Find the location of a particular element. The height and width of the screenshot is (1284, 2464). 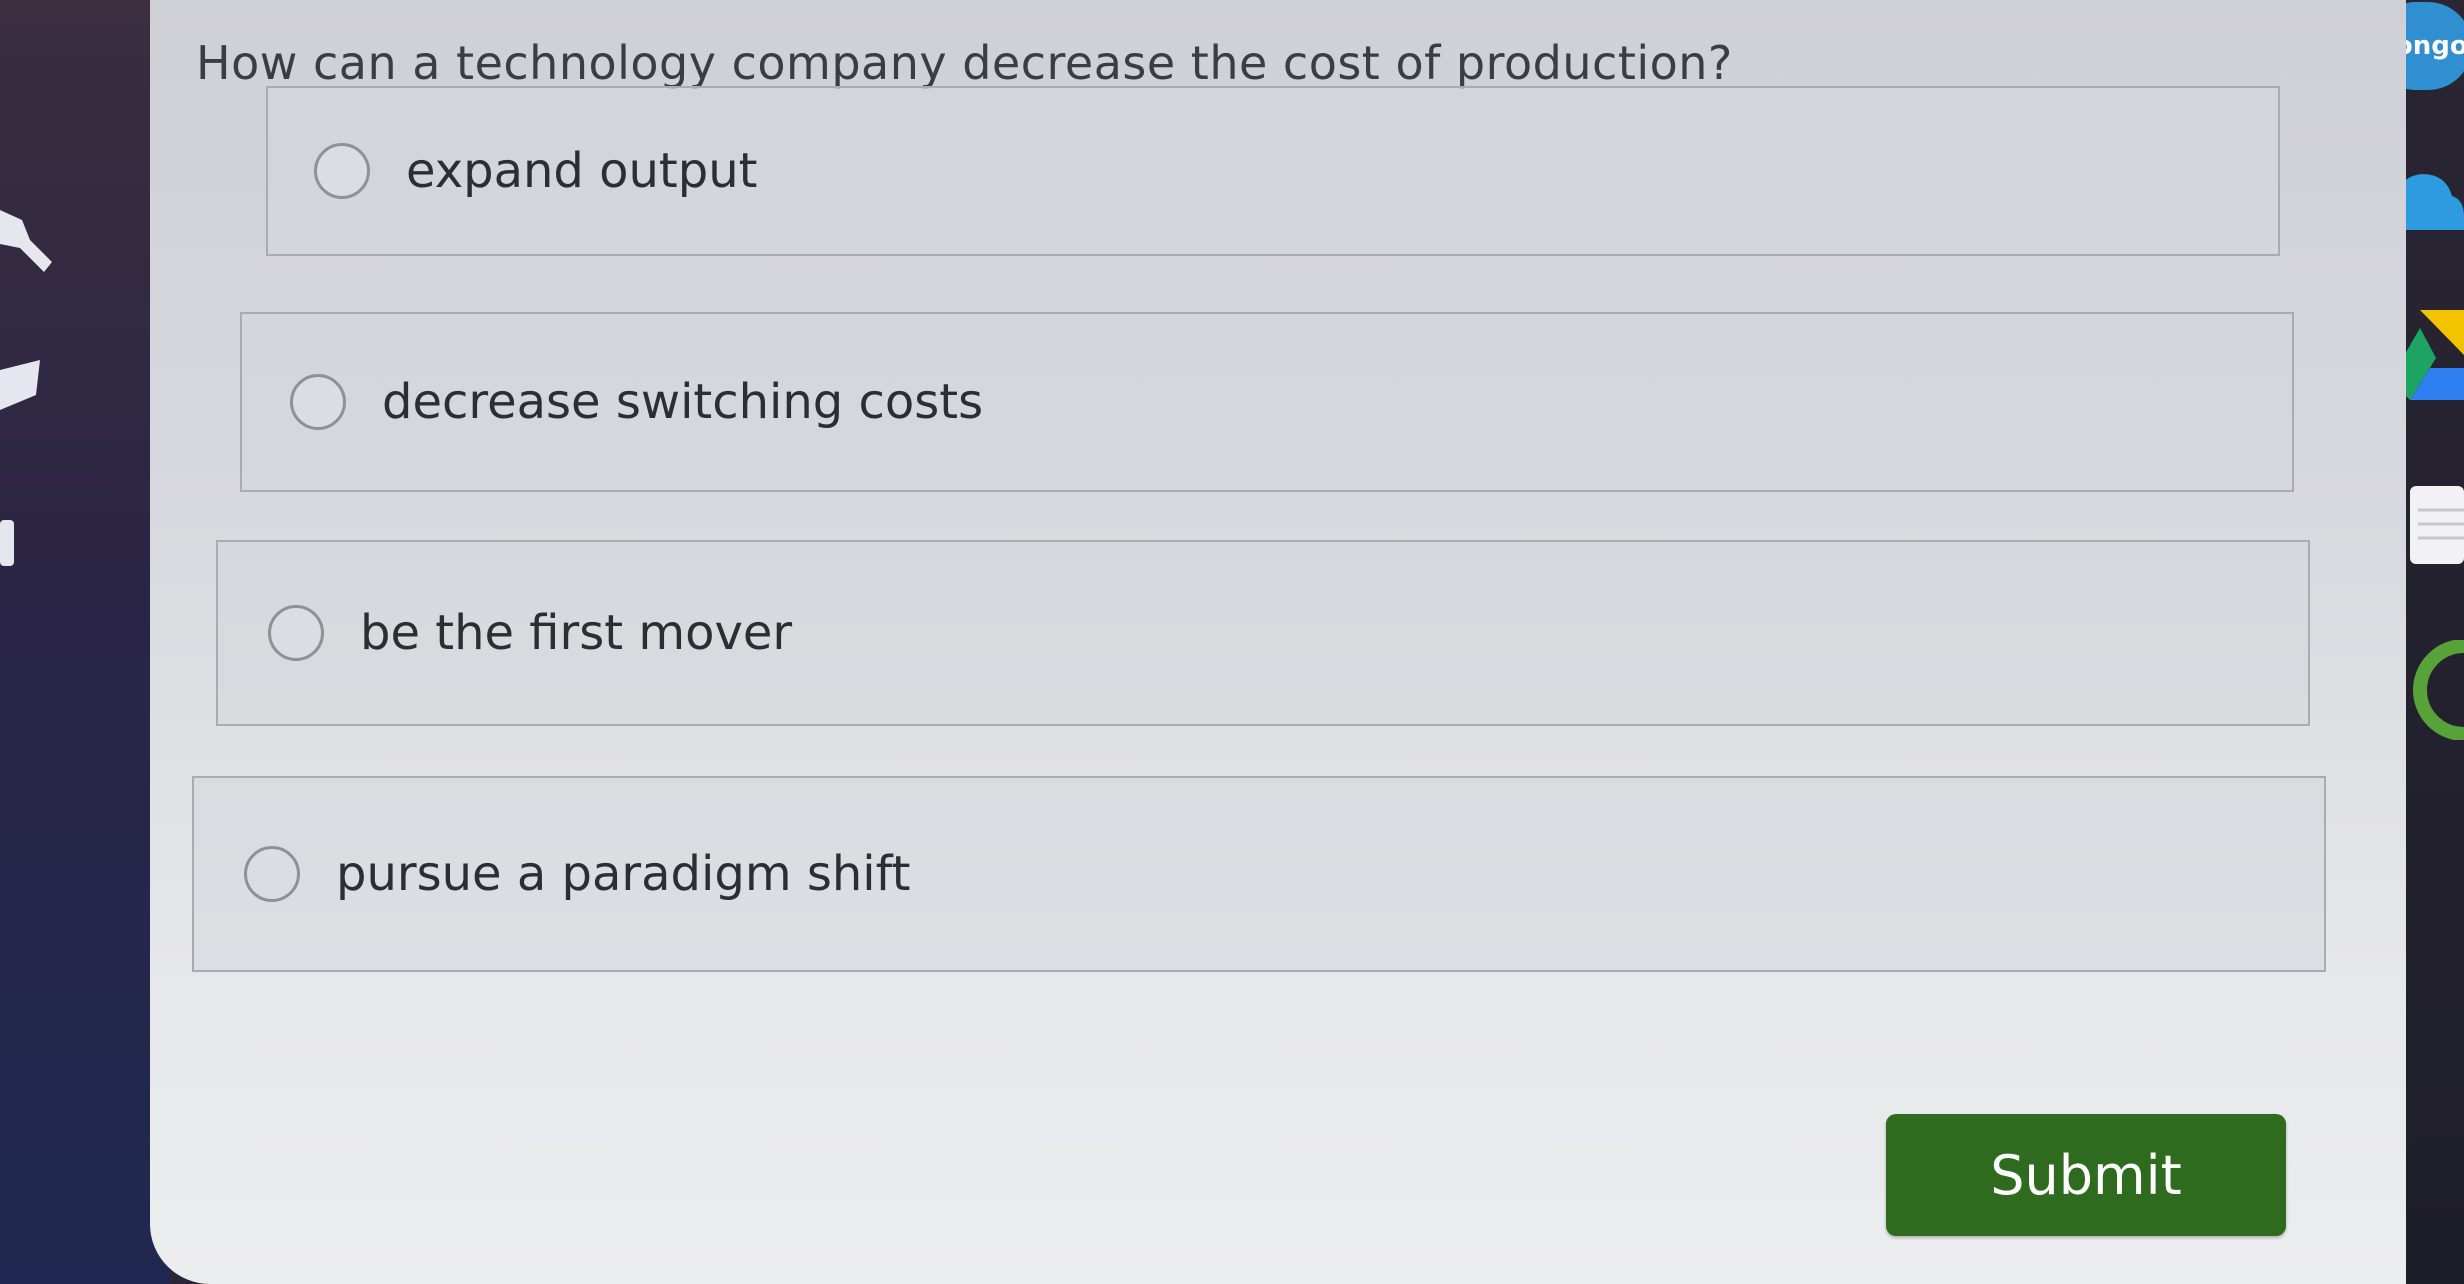

option-label: decrease switching costs is located at coordinates (683, 402).